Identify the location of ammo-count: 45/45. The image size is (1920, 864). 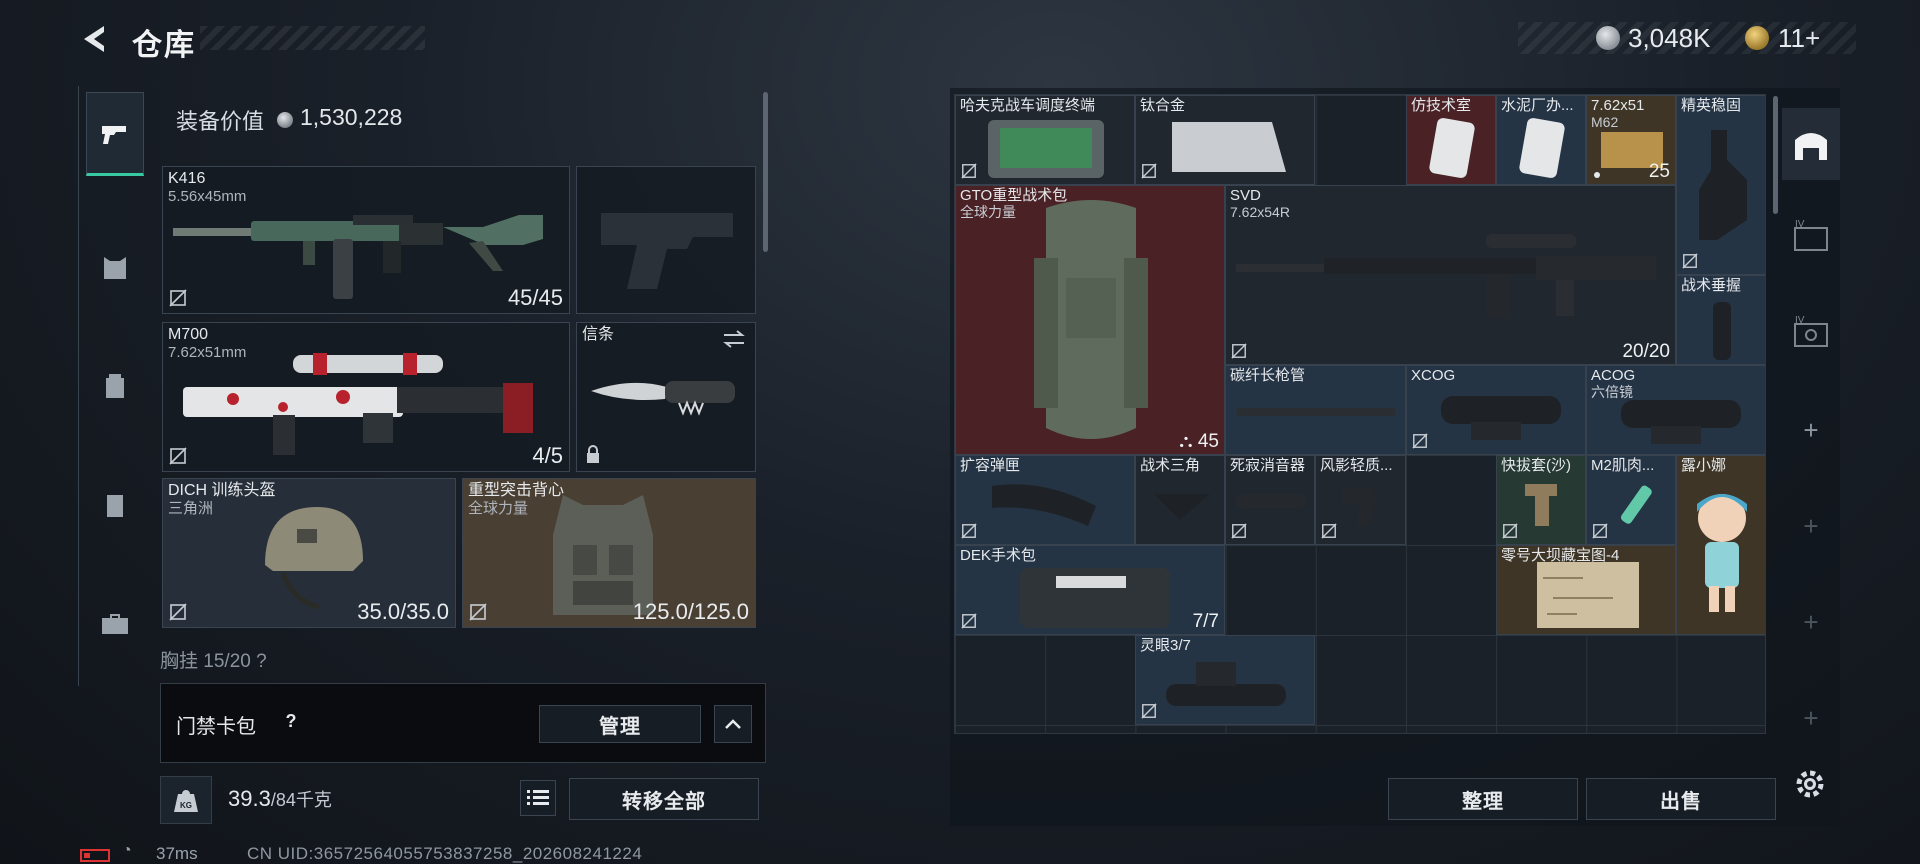
(535, 297).